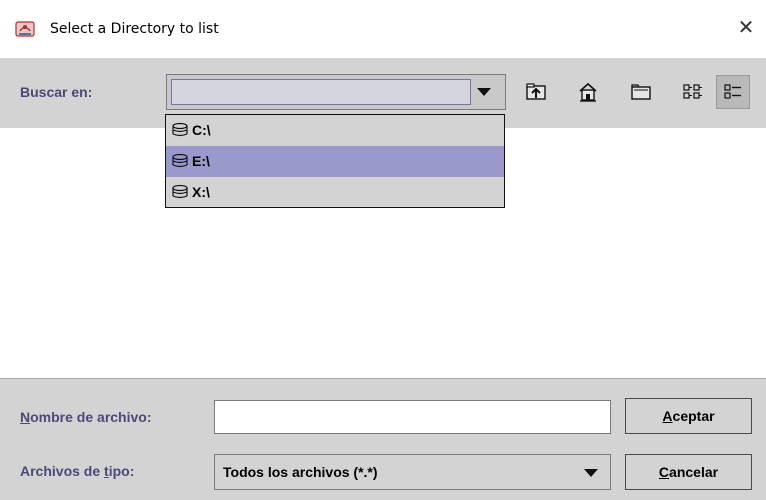 The image size is (766, 500). What do you see at coordinates (201, 130) in the screenshot?
I see `dropdown-item-label: C:\` at bounding box center [201, 130].